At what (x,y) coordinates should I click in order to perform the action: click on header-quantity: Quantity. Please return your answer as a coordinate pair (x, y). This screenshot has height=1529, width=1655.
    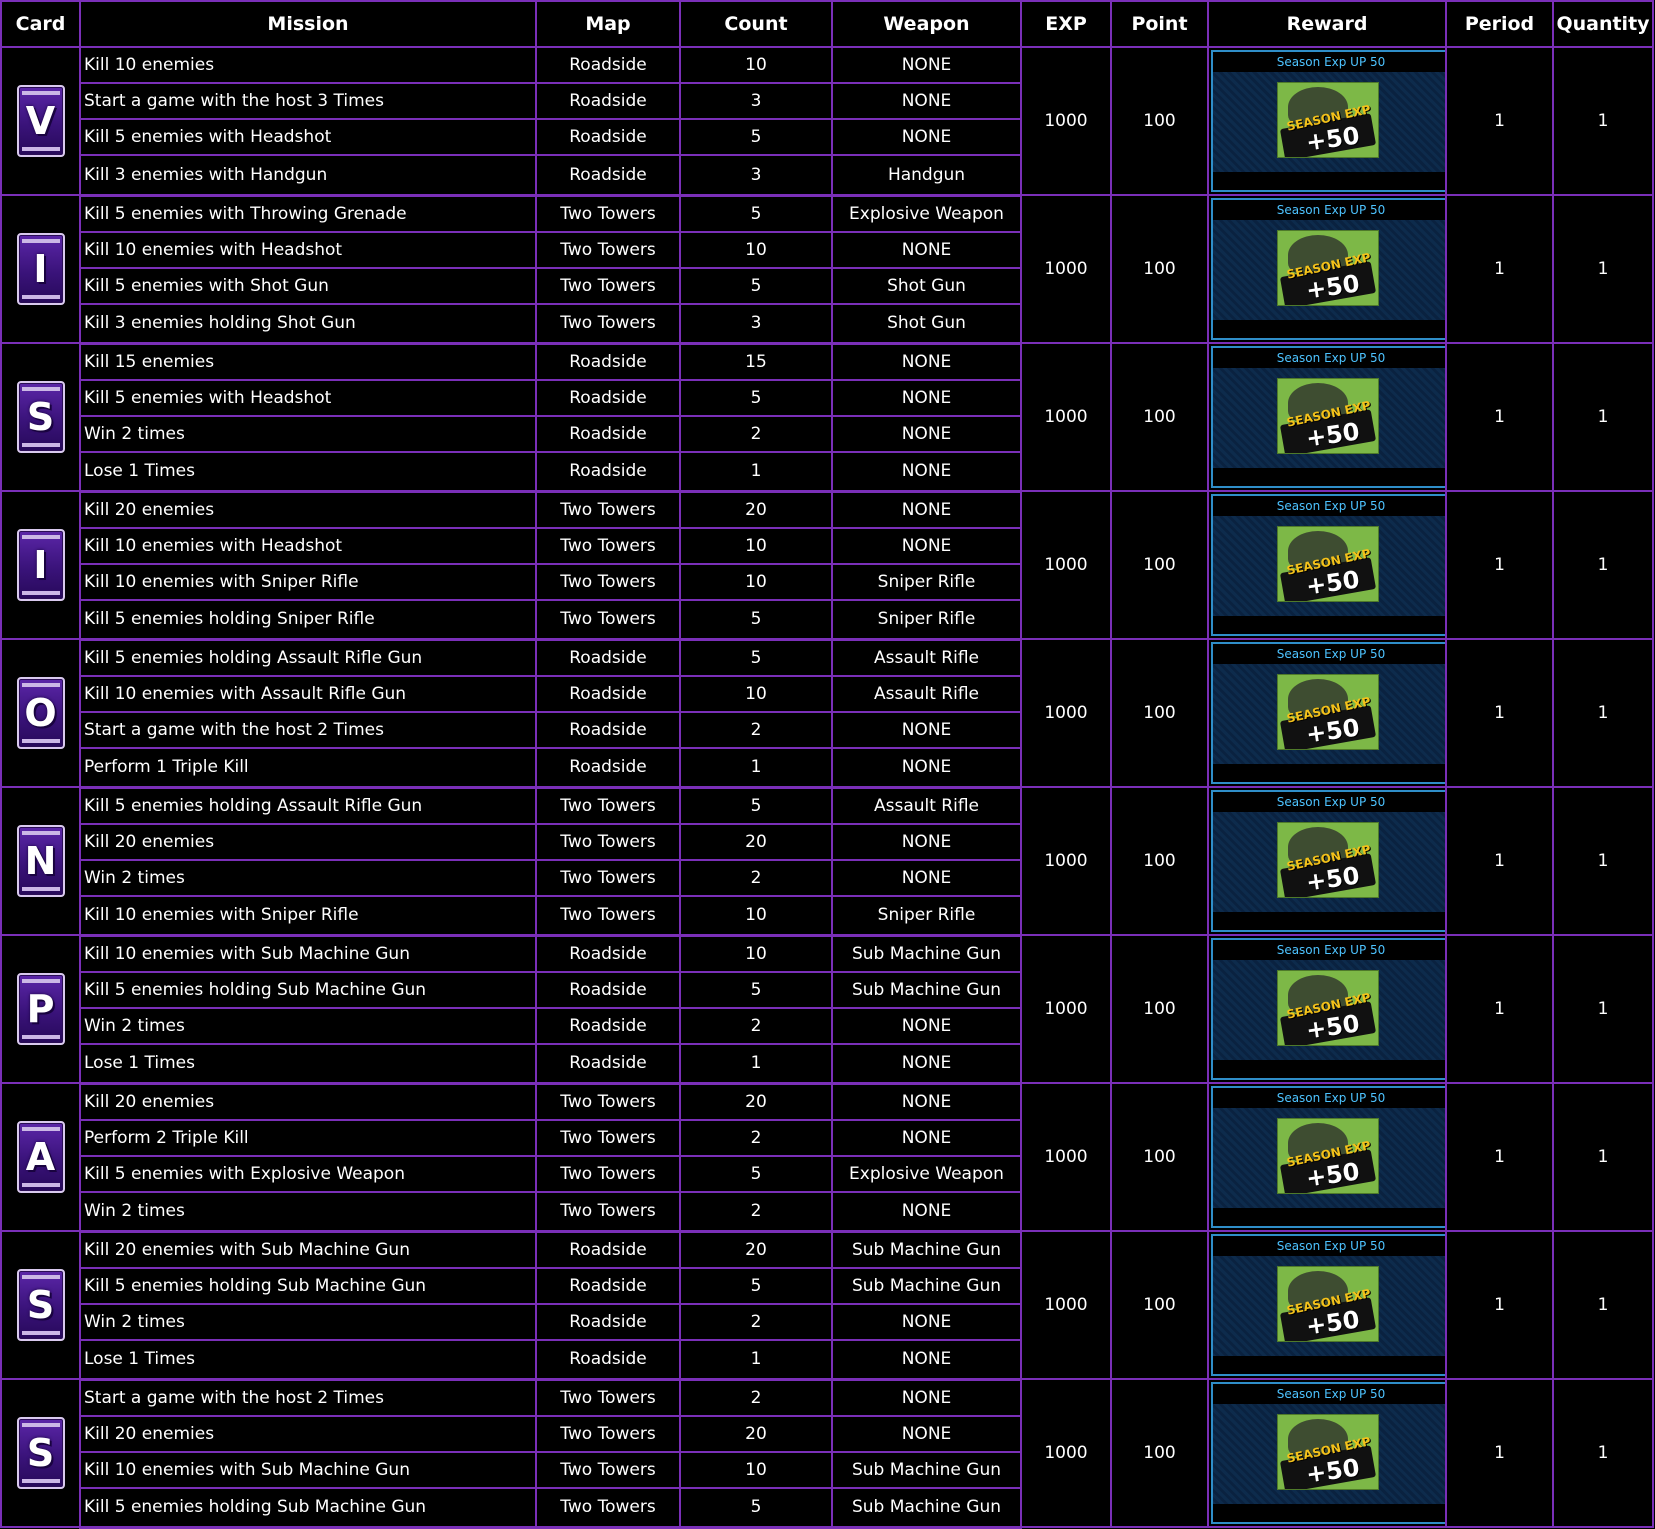
    Looking at the image, I should click on (1603, 24).